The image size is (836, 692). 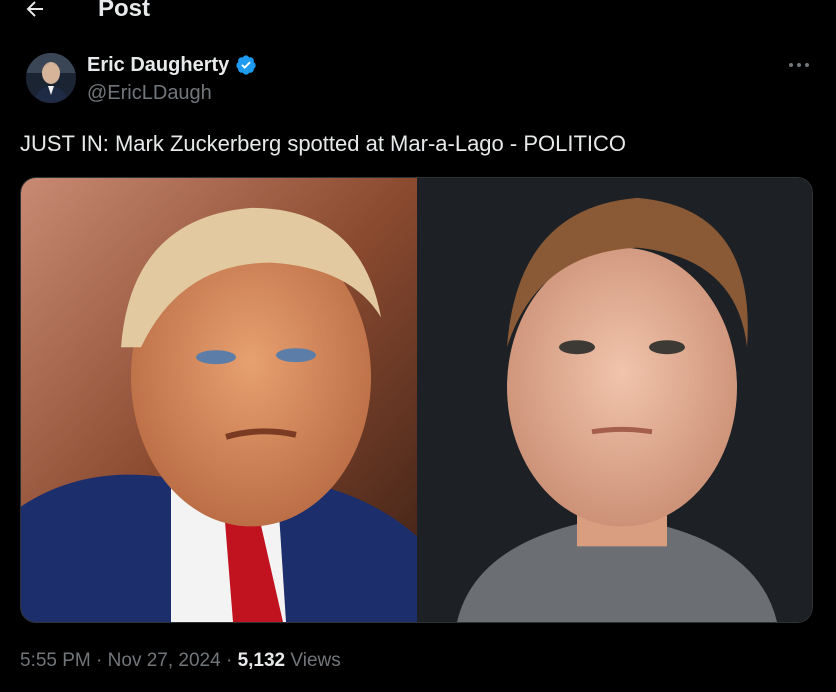 I want to click on views-count: 5,132, so click(x=261, y=660).